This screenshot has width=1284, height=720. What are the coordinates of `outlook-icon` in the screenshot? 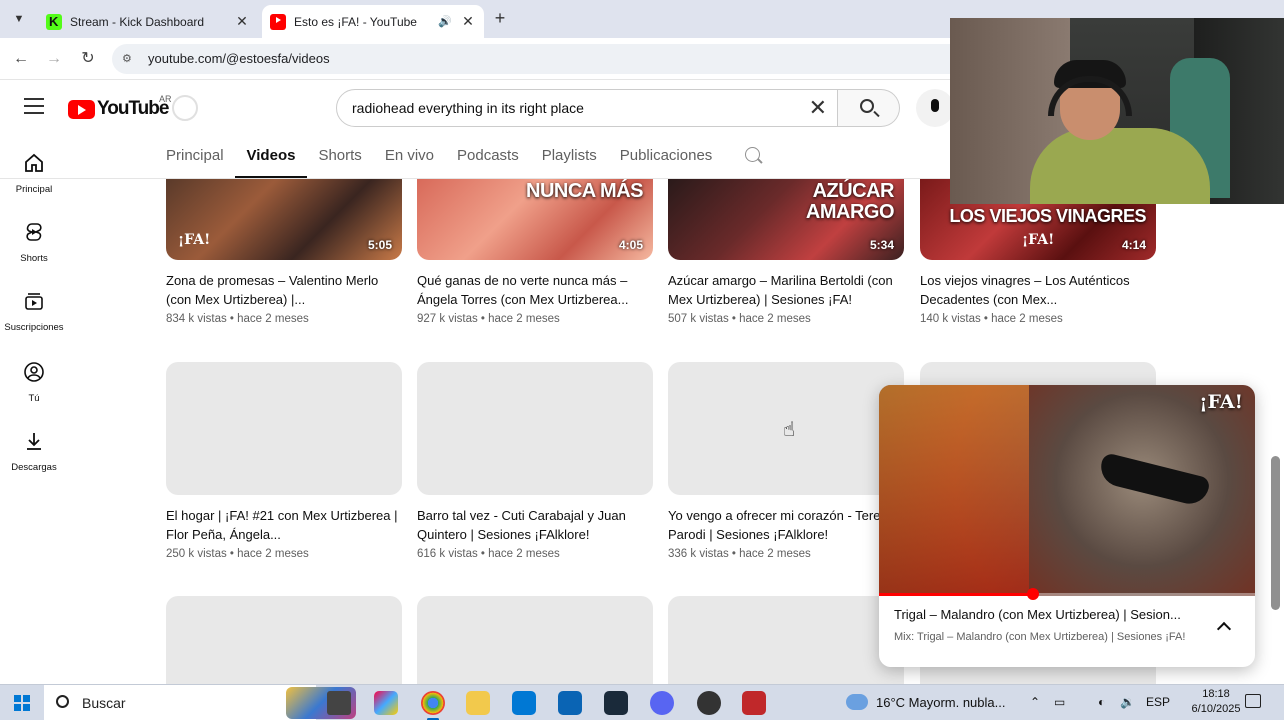 It's located at (570, 703).